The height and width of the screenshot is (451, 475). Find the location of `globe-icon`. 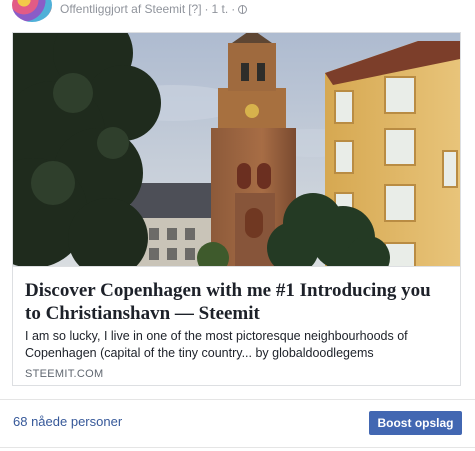

globe-icon is located at coordinates (243, 9).